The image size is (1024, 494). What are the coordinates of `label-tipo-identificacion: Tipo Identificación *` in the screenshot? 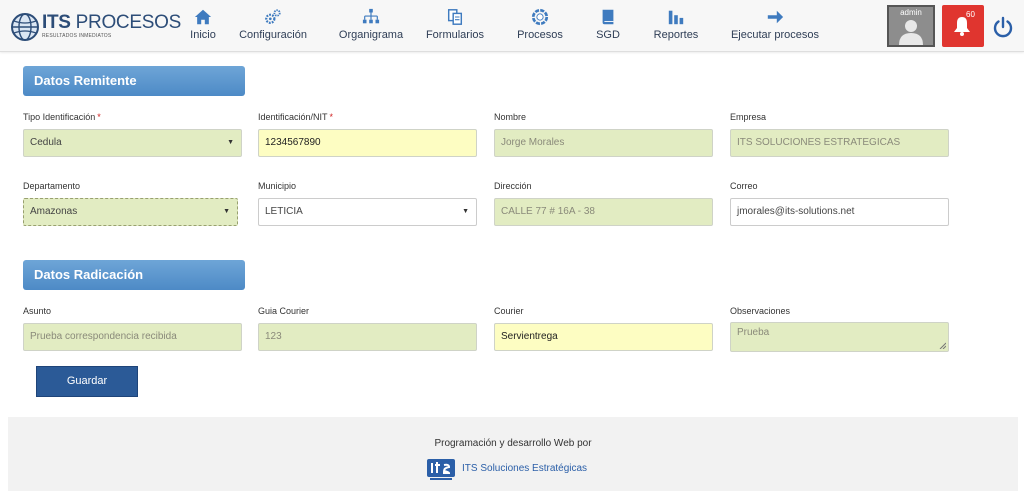 It's located at (62, 117).